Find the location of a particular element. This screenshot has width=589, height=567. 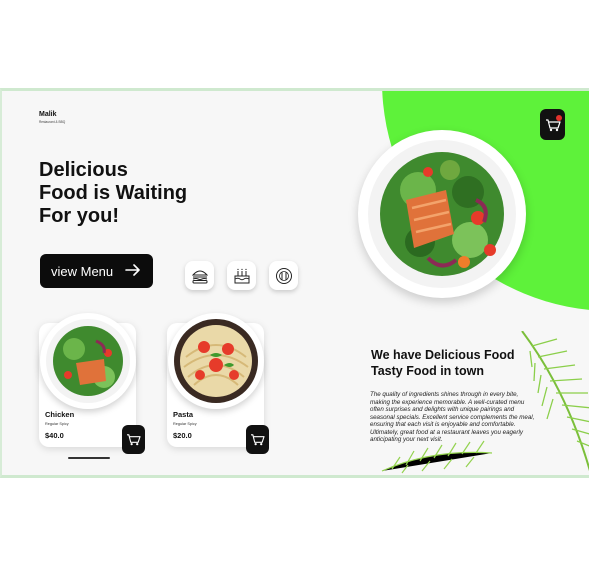

pasta-image is located at coordinates (216, 361).